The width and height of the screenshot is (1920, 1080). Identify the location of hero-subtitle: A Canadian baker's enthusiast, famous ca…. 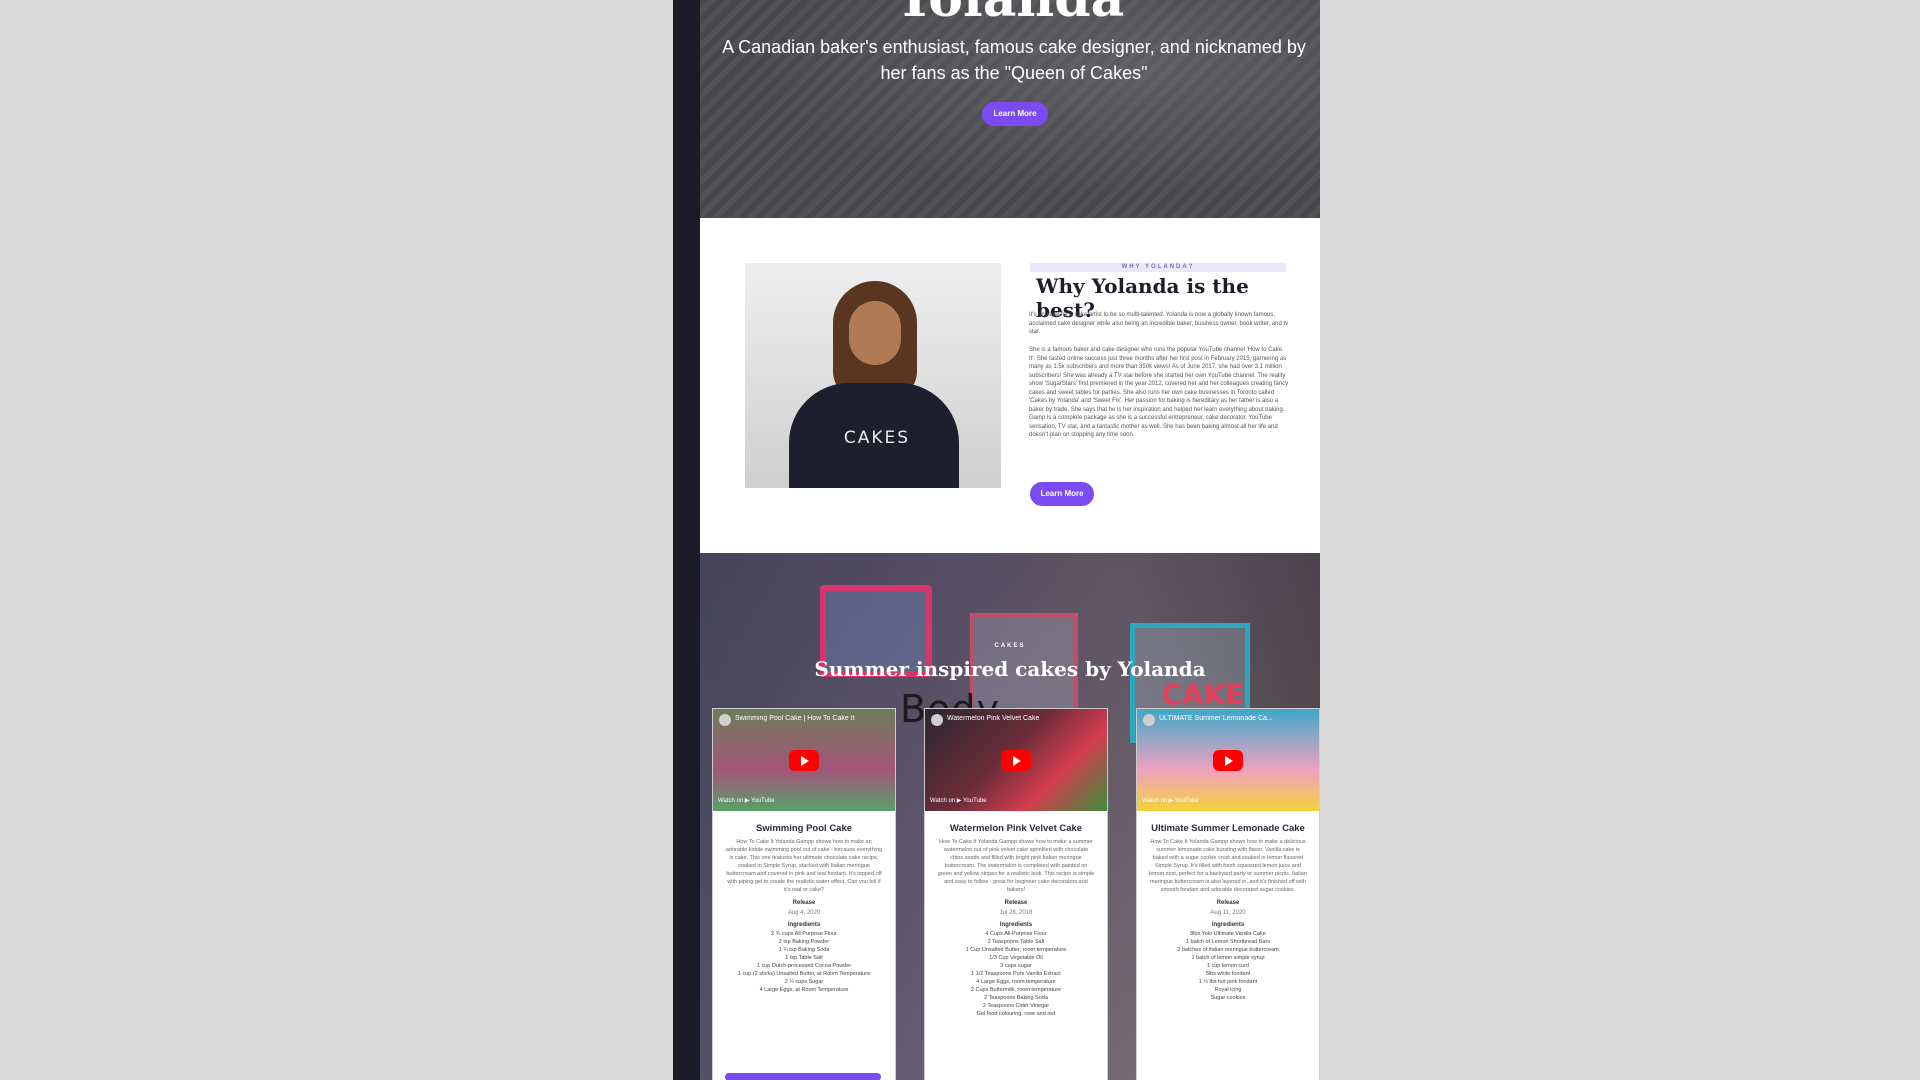
(1014, 60).